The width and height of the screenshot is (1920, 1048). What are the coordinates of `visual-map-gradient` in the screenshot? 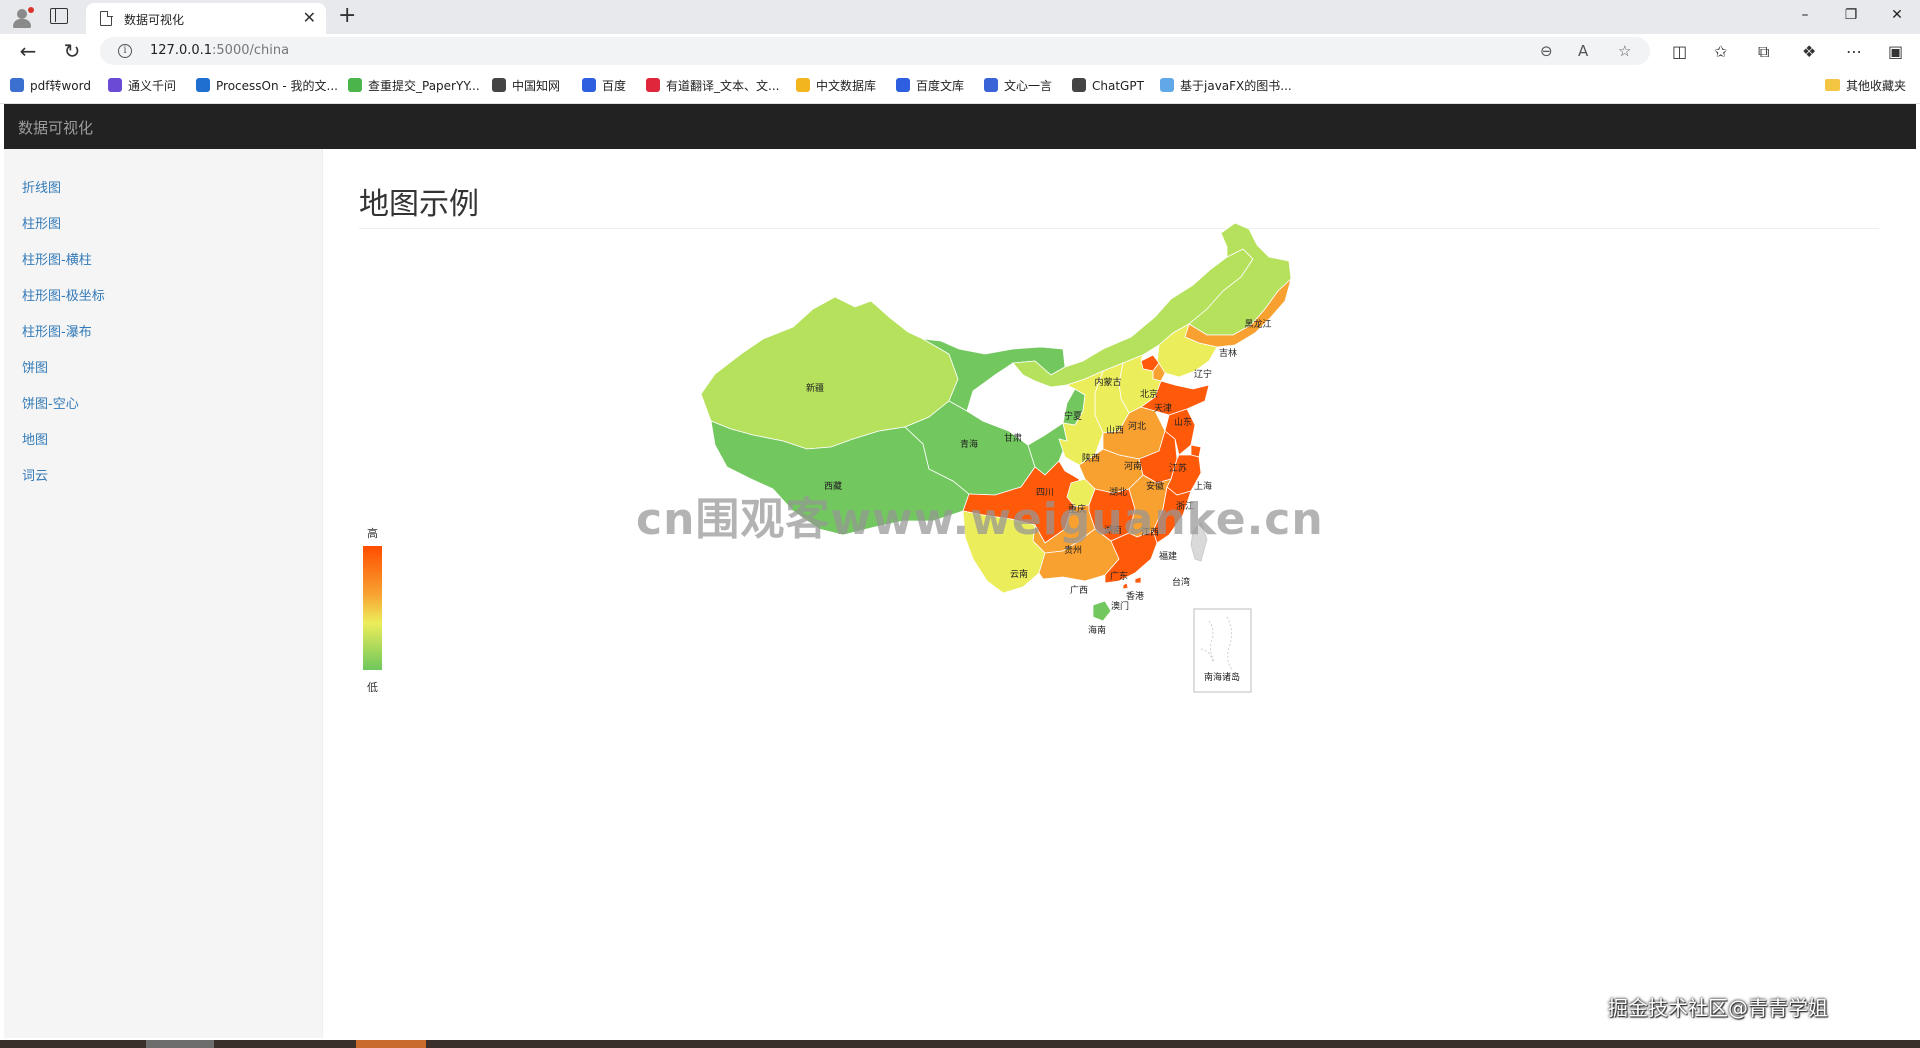 It's located at (372, 608).